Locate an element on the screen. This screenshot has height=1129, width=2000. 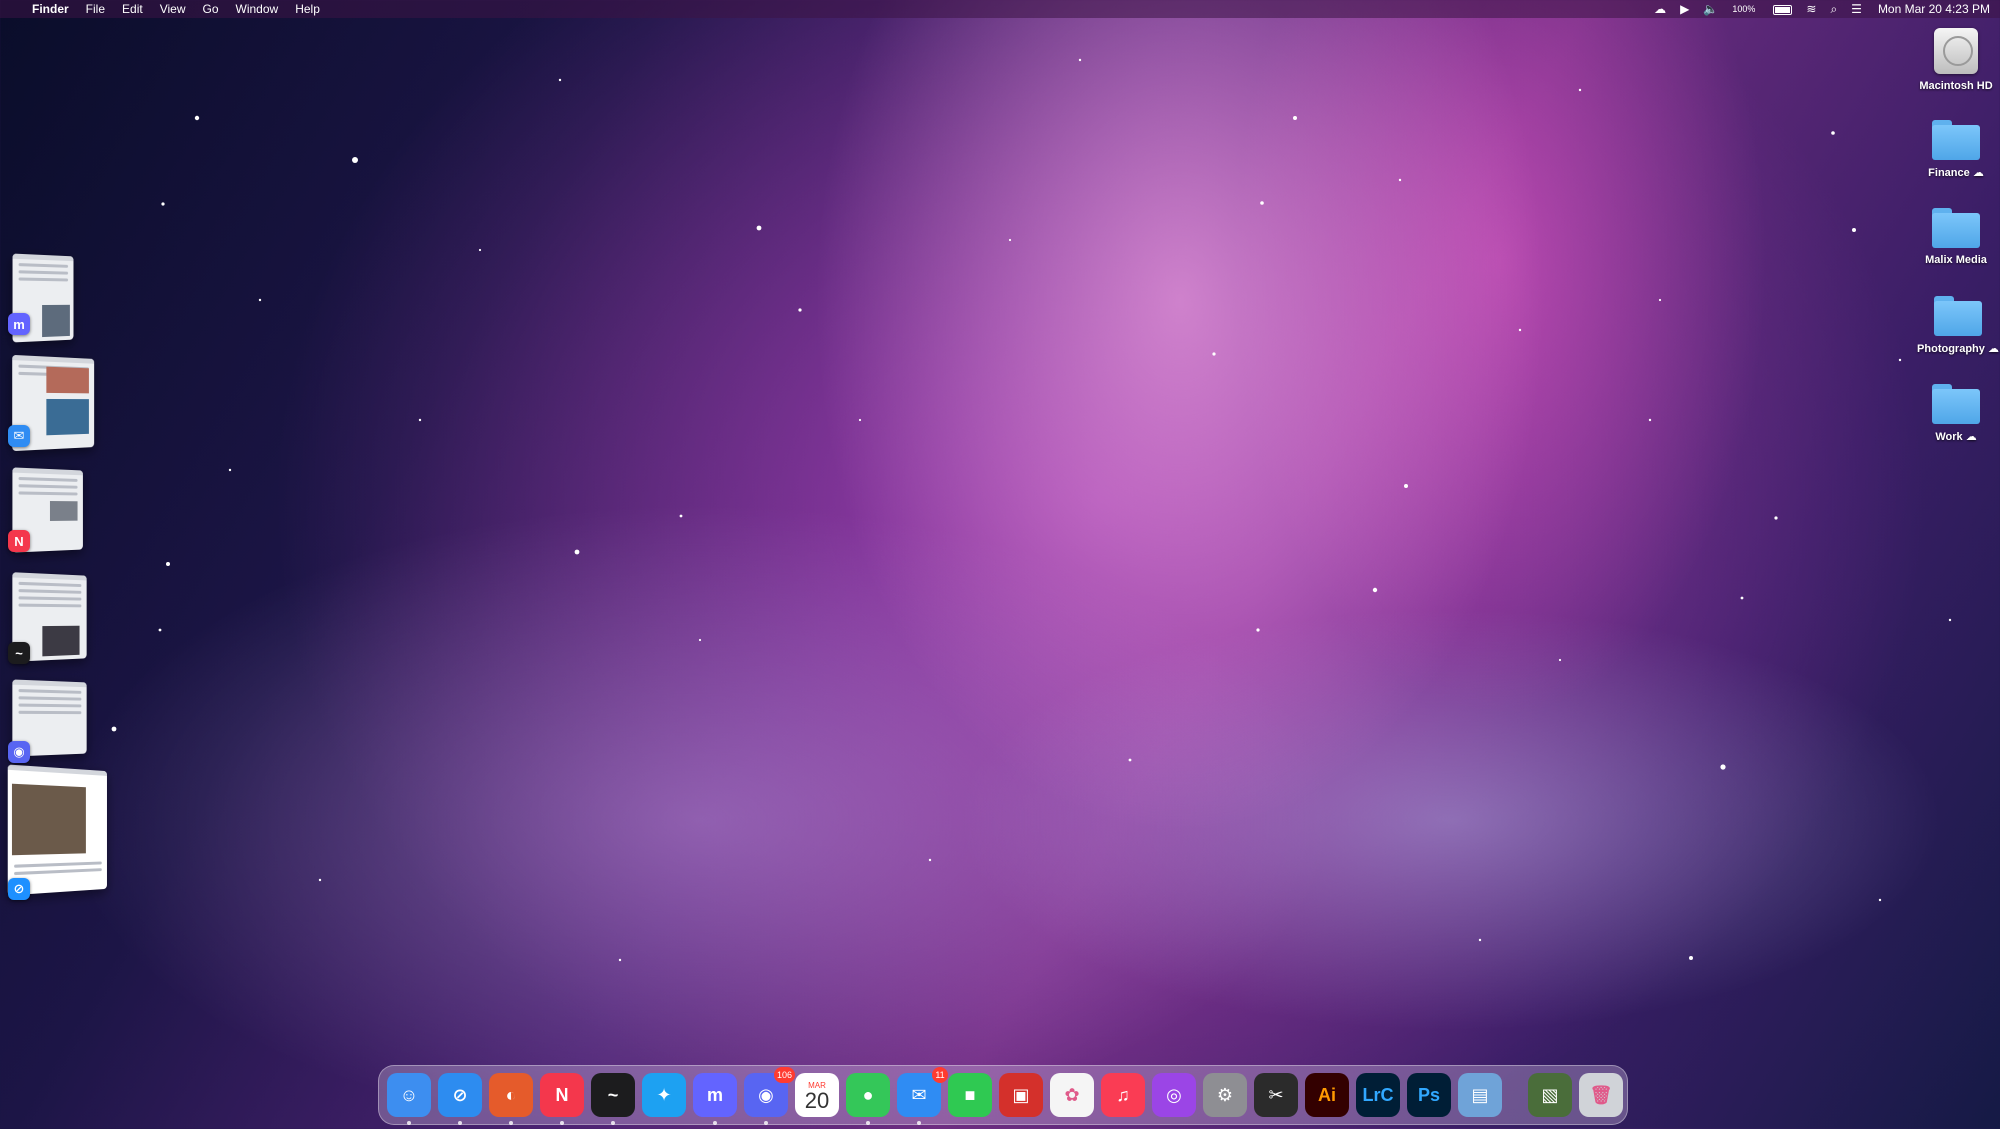
preview-icon: ▤ is located at coordinates (1480, 1094).